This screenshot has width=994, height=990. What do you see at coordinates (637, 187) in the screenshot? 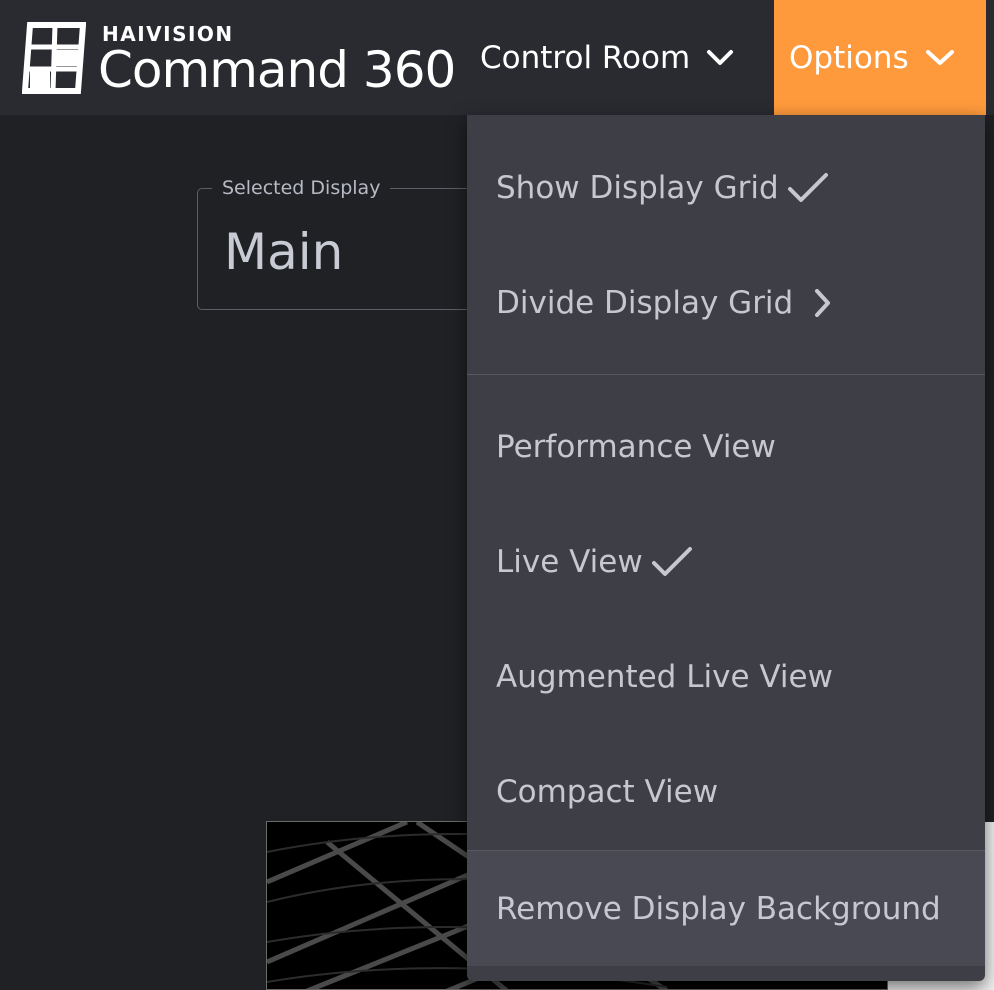
I see `menu-item-label: Show Display Grid` at bounding box center [637, 187].